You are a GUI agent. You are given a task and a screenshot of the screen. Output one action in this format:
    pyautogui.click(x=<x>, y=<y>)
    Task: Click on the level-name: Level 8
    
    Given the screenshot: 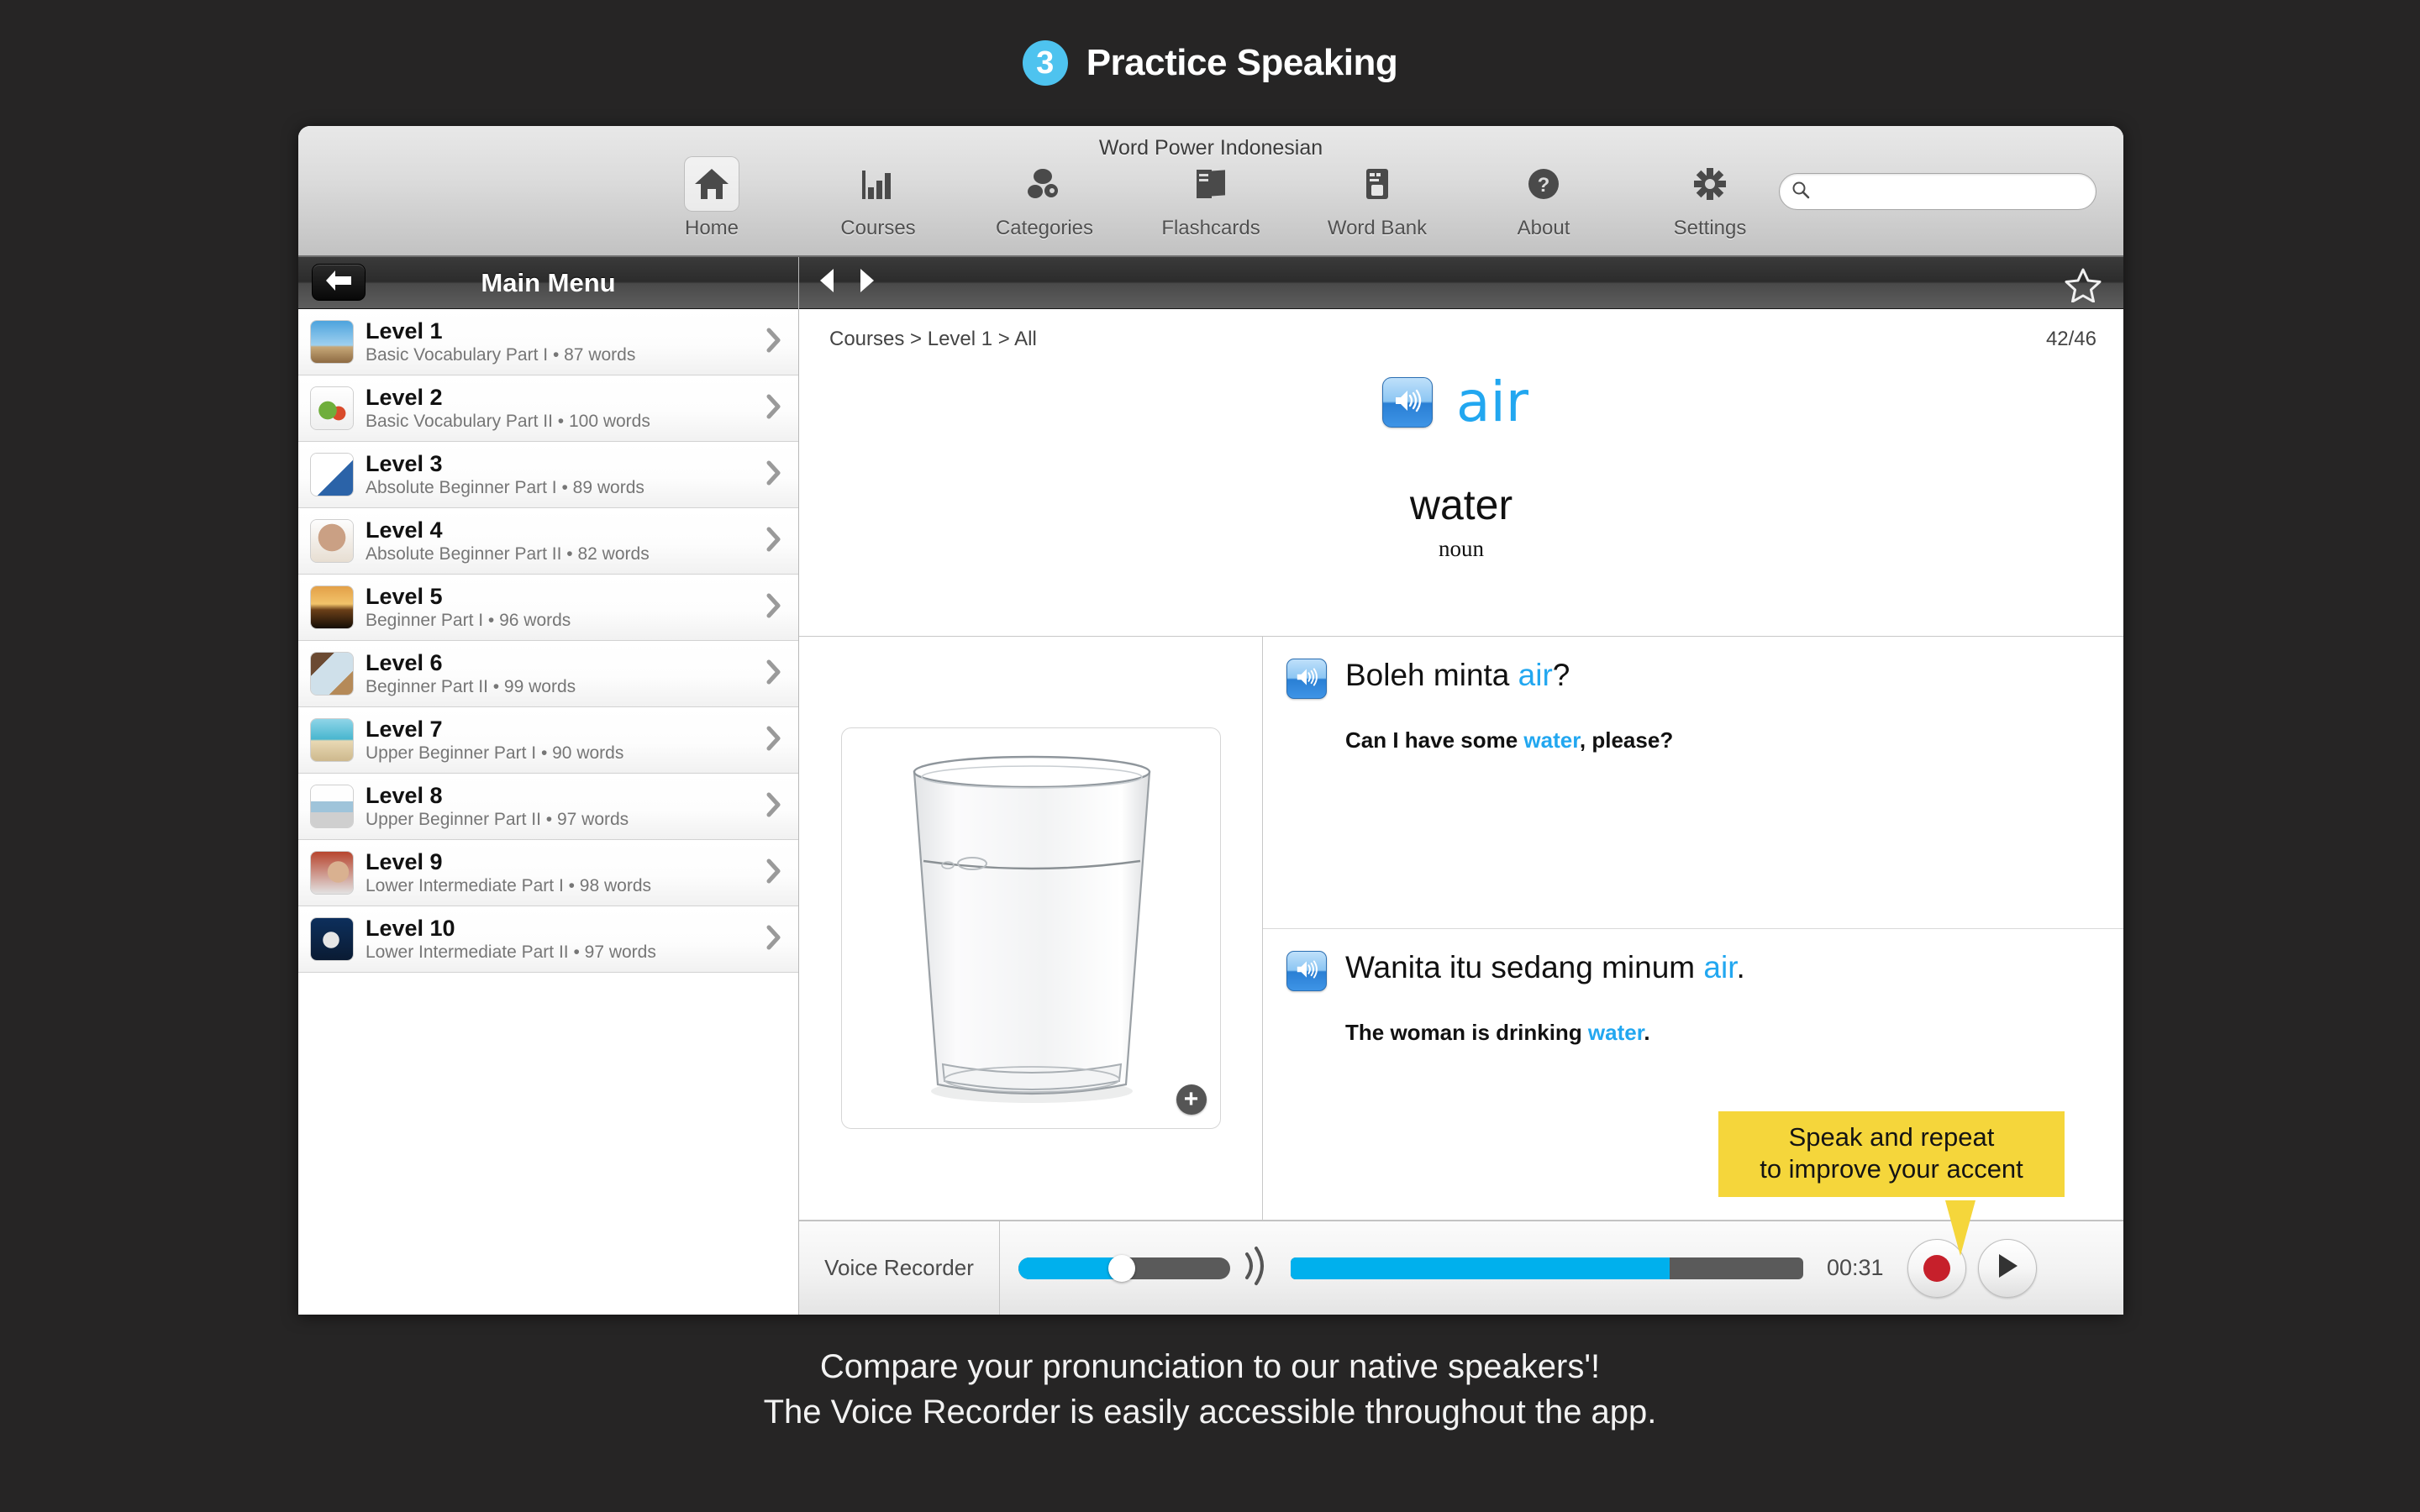 What is the action you would take?
    pyautogui.click(x=405, y=796)
    